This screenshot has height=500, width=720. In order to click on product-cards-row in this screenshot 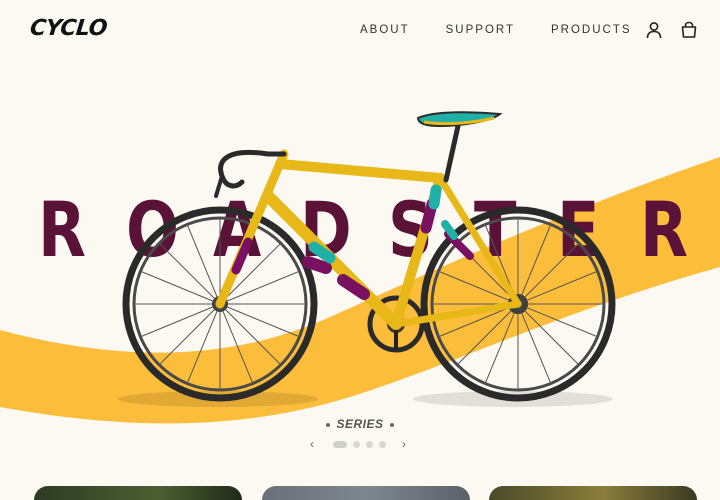, I will do `click(360, 493)`.